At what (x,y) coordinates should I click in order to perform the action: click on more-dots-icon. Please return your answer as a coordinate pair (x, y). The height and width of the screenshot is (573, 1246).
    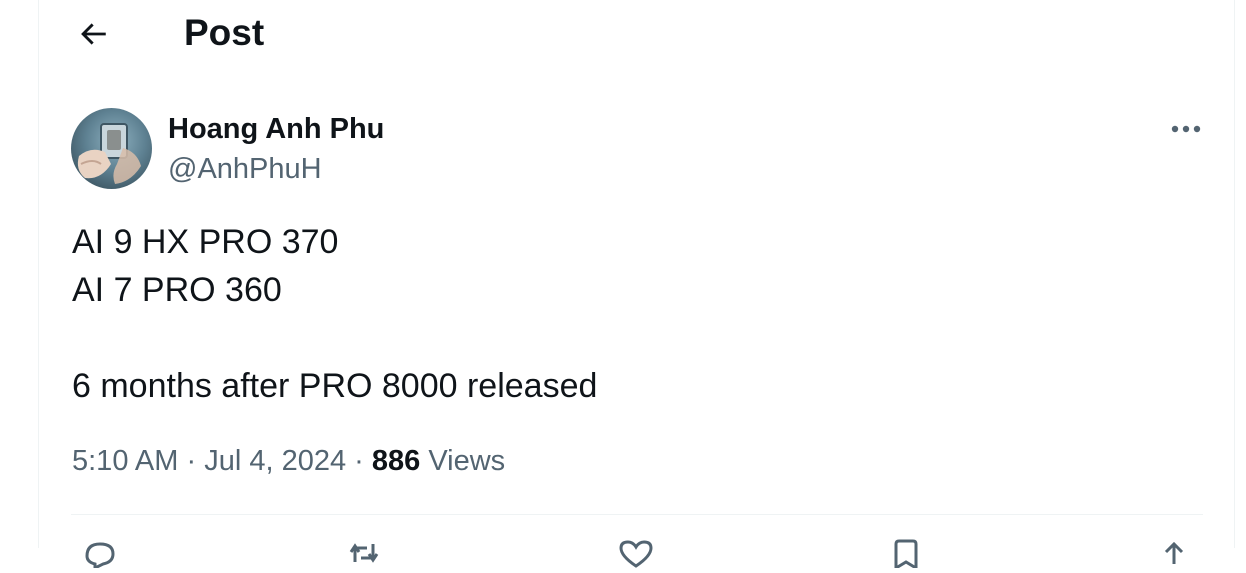
    Looking at the image, I should click on (1186, 129).